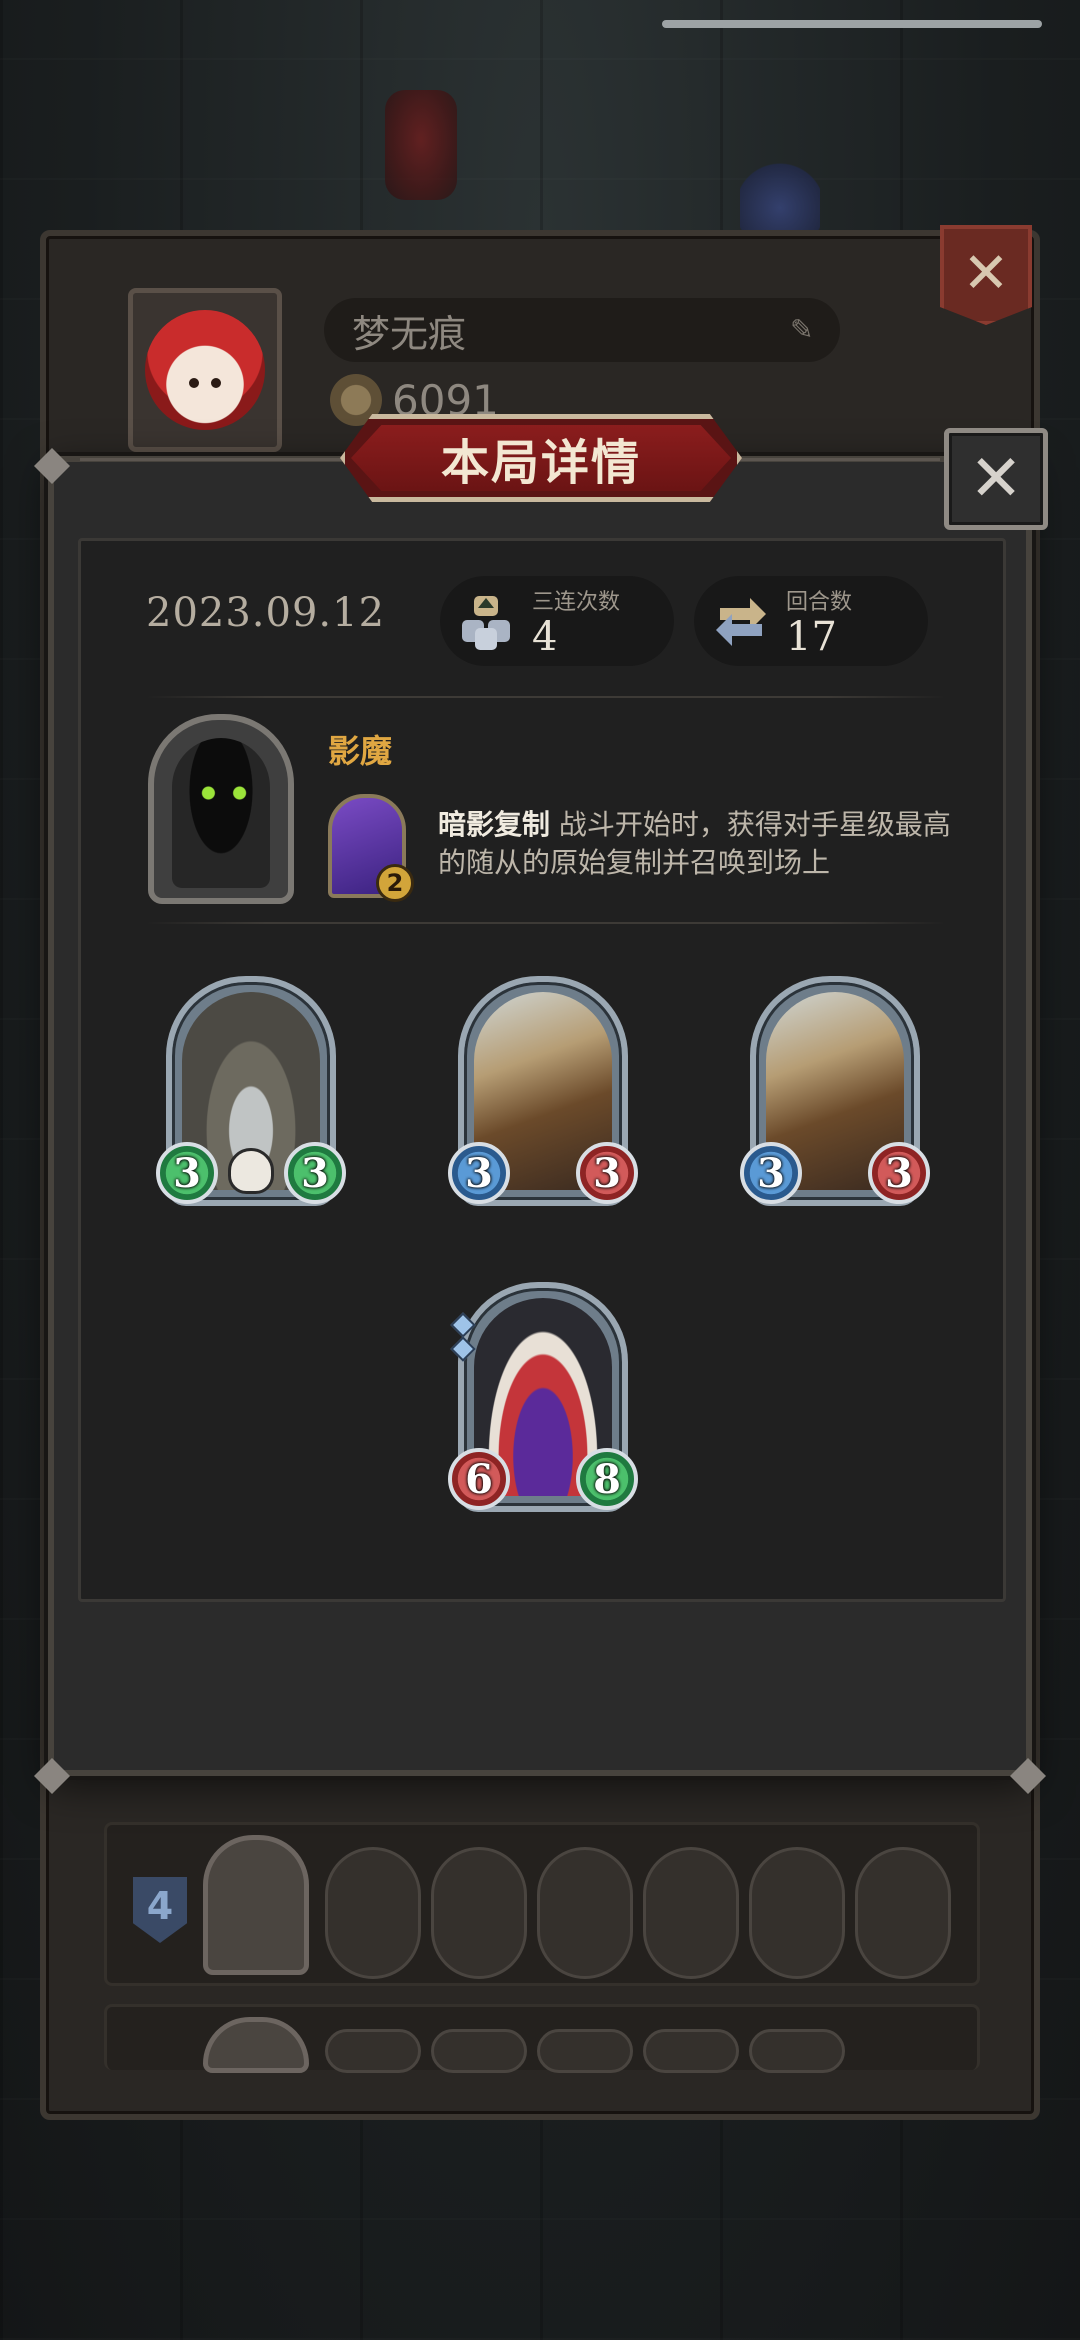  Describe the element at coordinates (494, 824) in the screenshot. I see `hero-power-name: 暗影复制` at that location.